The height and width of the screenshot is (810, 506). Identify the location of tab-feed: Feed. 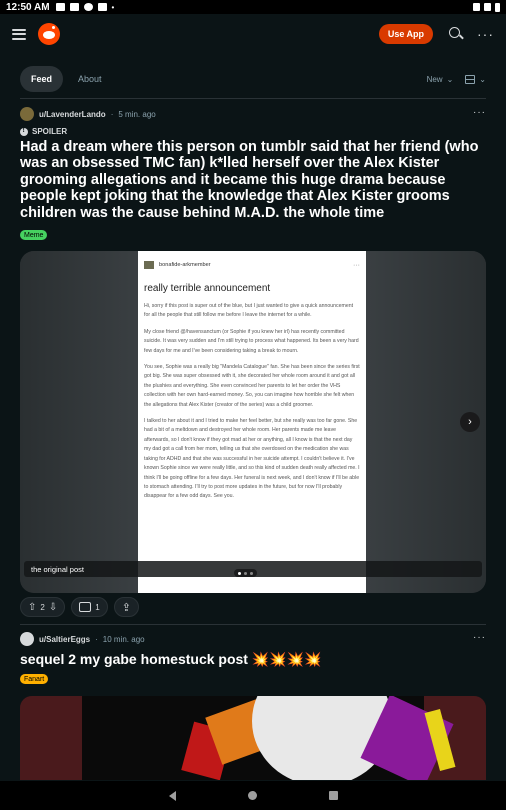
(42, 79).